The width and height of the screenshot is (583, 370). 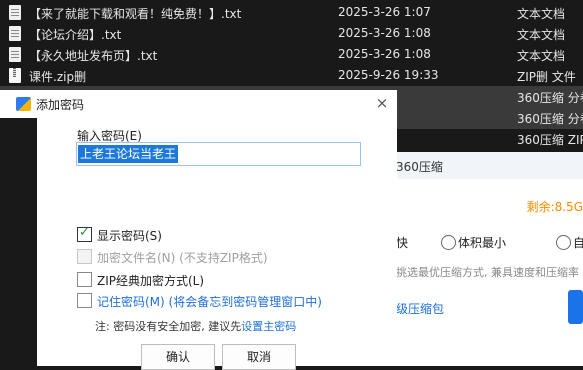 I want to click on archive-app-icon, so click(x=23, y=104).